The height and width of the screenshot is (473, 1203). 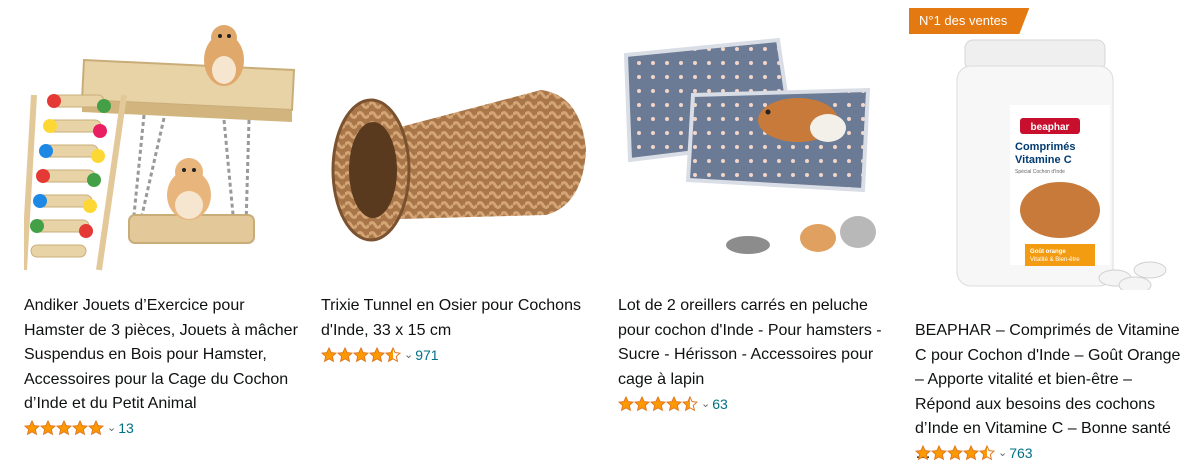 What do you see at coordinates (158, 148) in the screenshot?
I see `hamster-toy-icon` at bounding box center [158, 148].